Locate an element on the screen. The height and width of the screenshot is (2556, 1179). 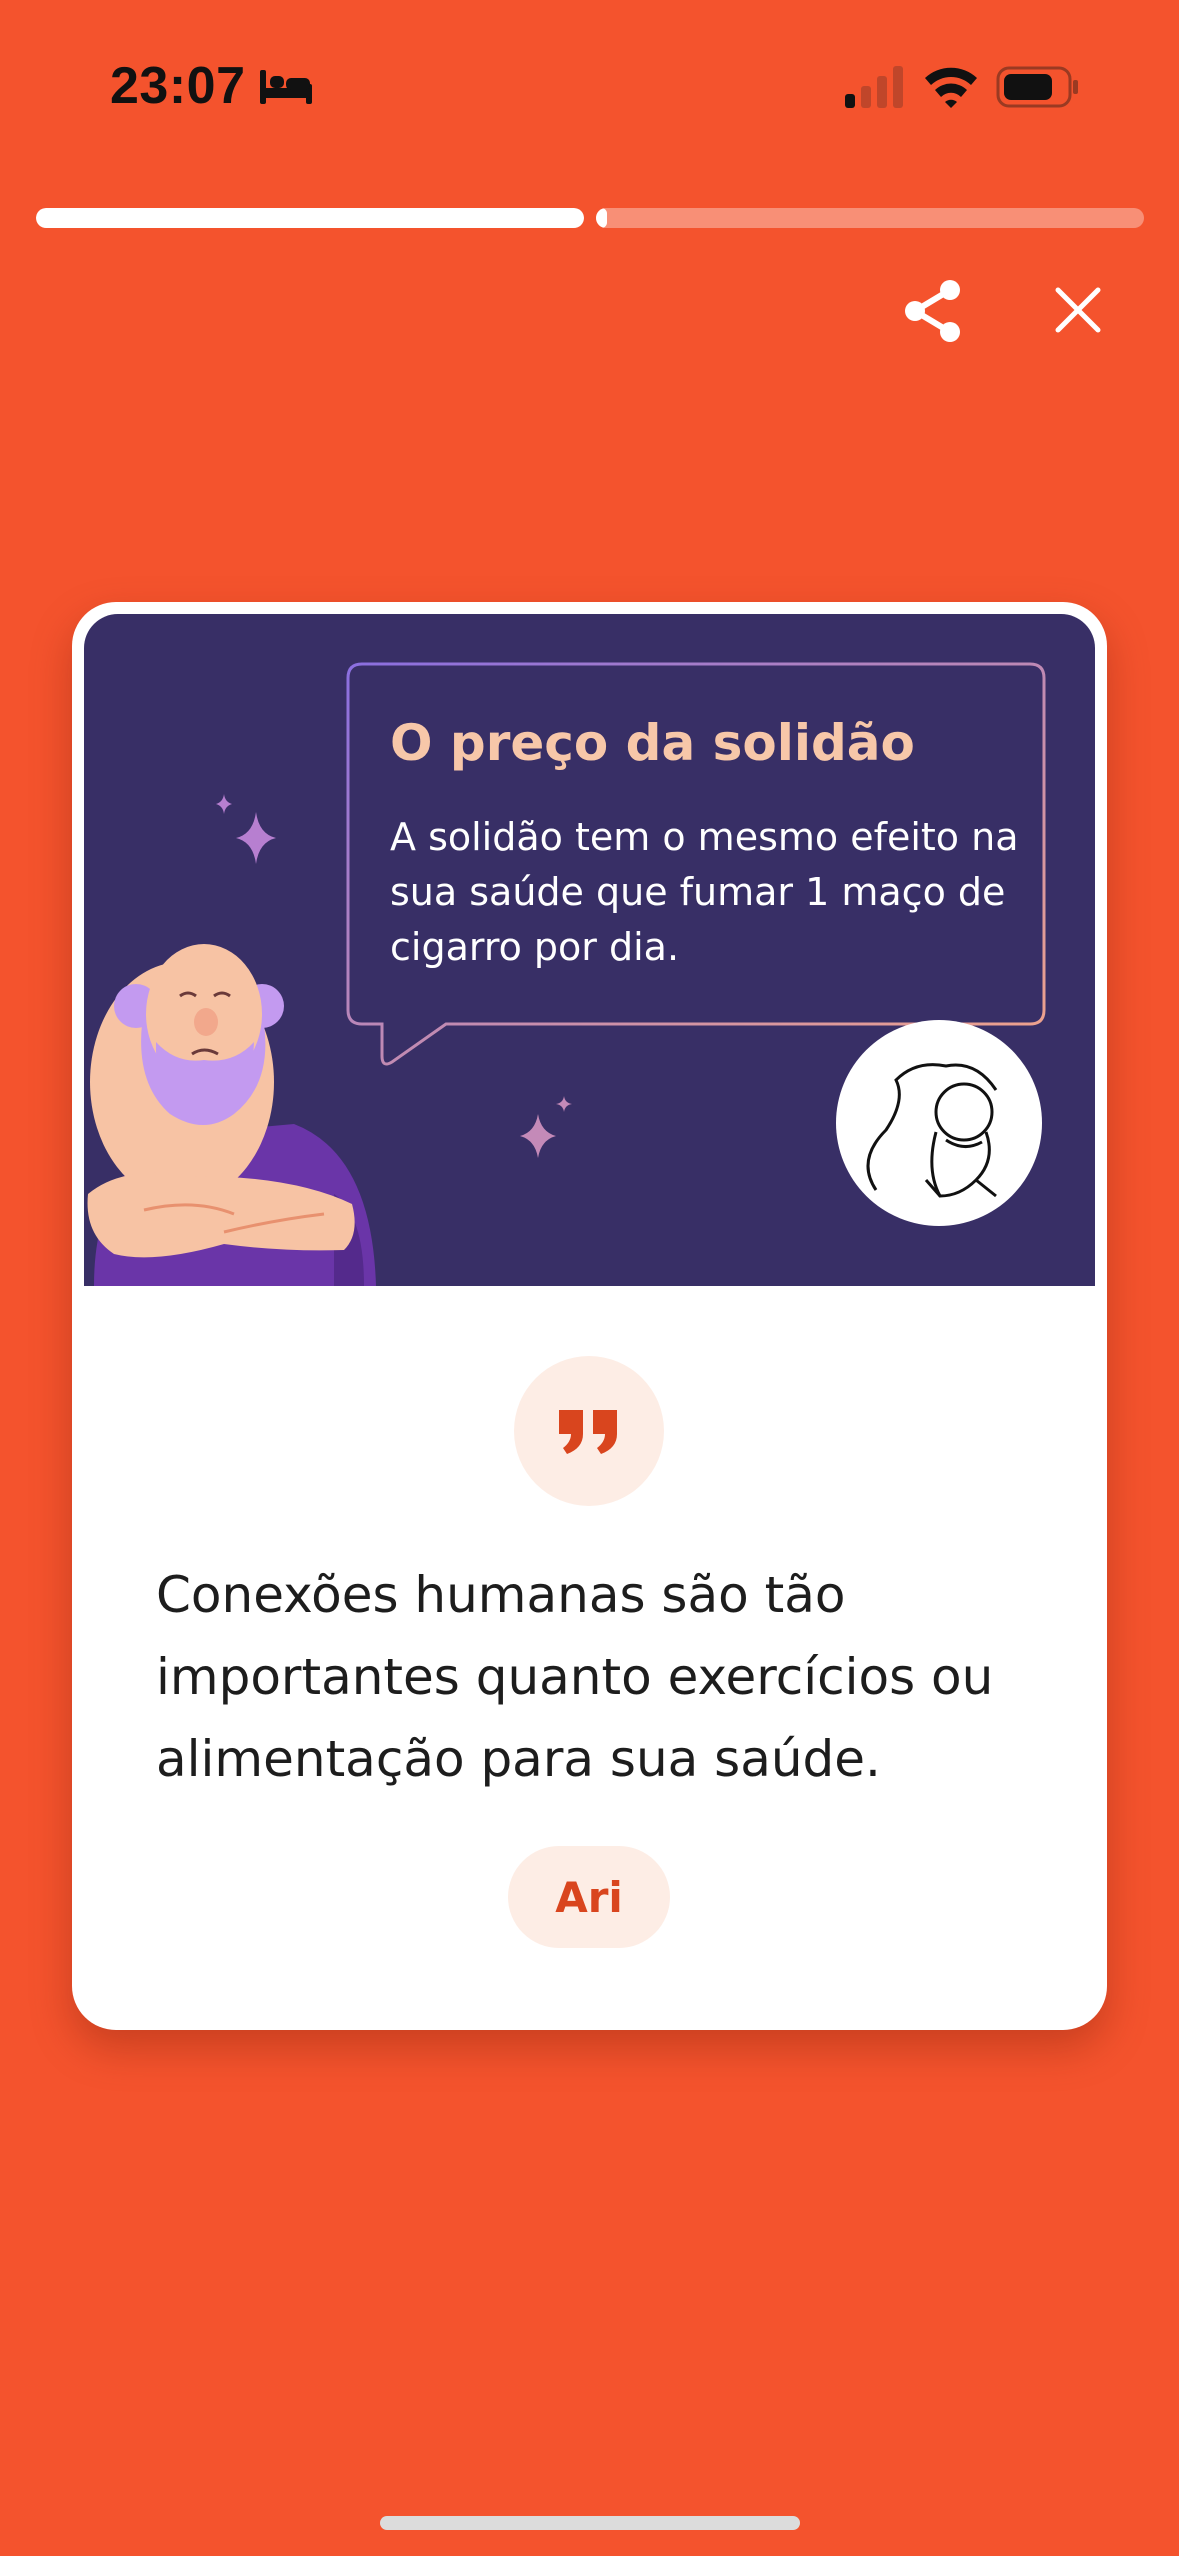
hero-title: O preço da solidão is located at coordinates (652, 743).